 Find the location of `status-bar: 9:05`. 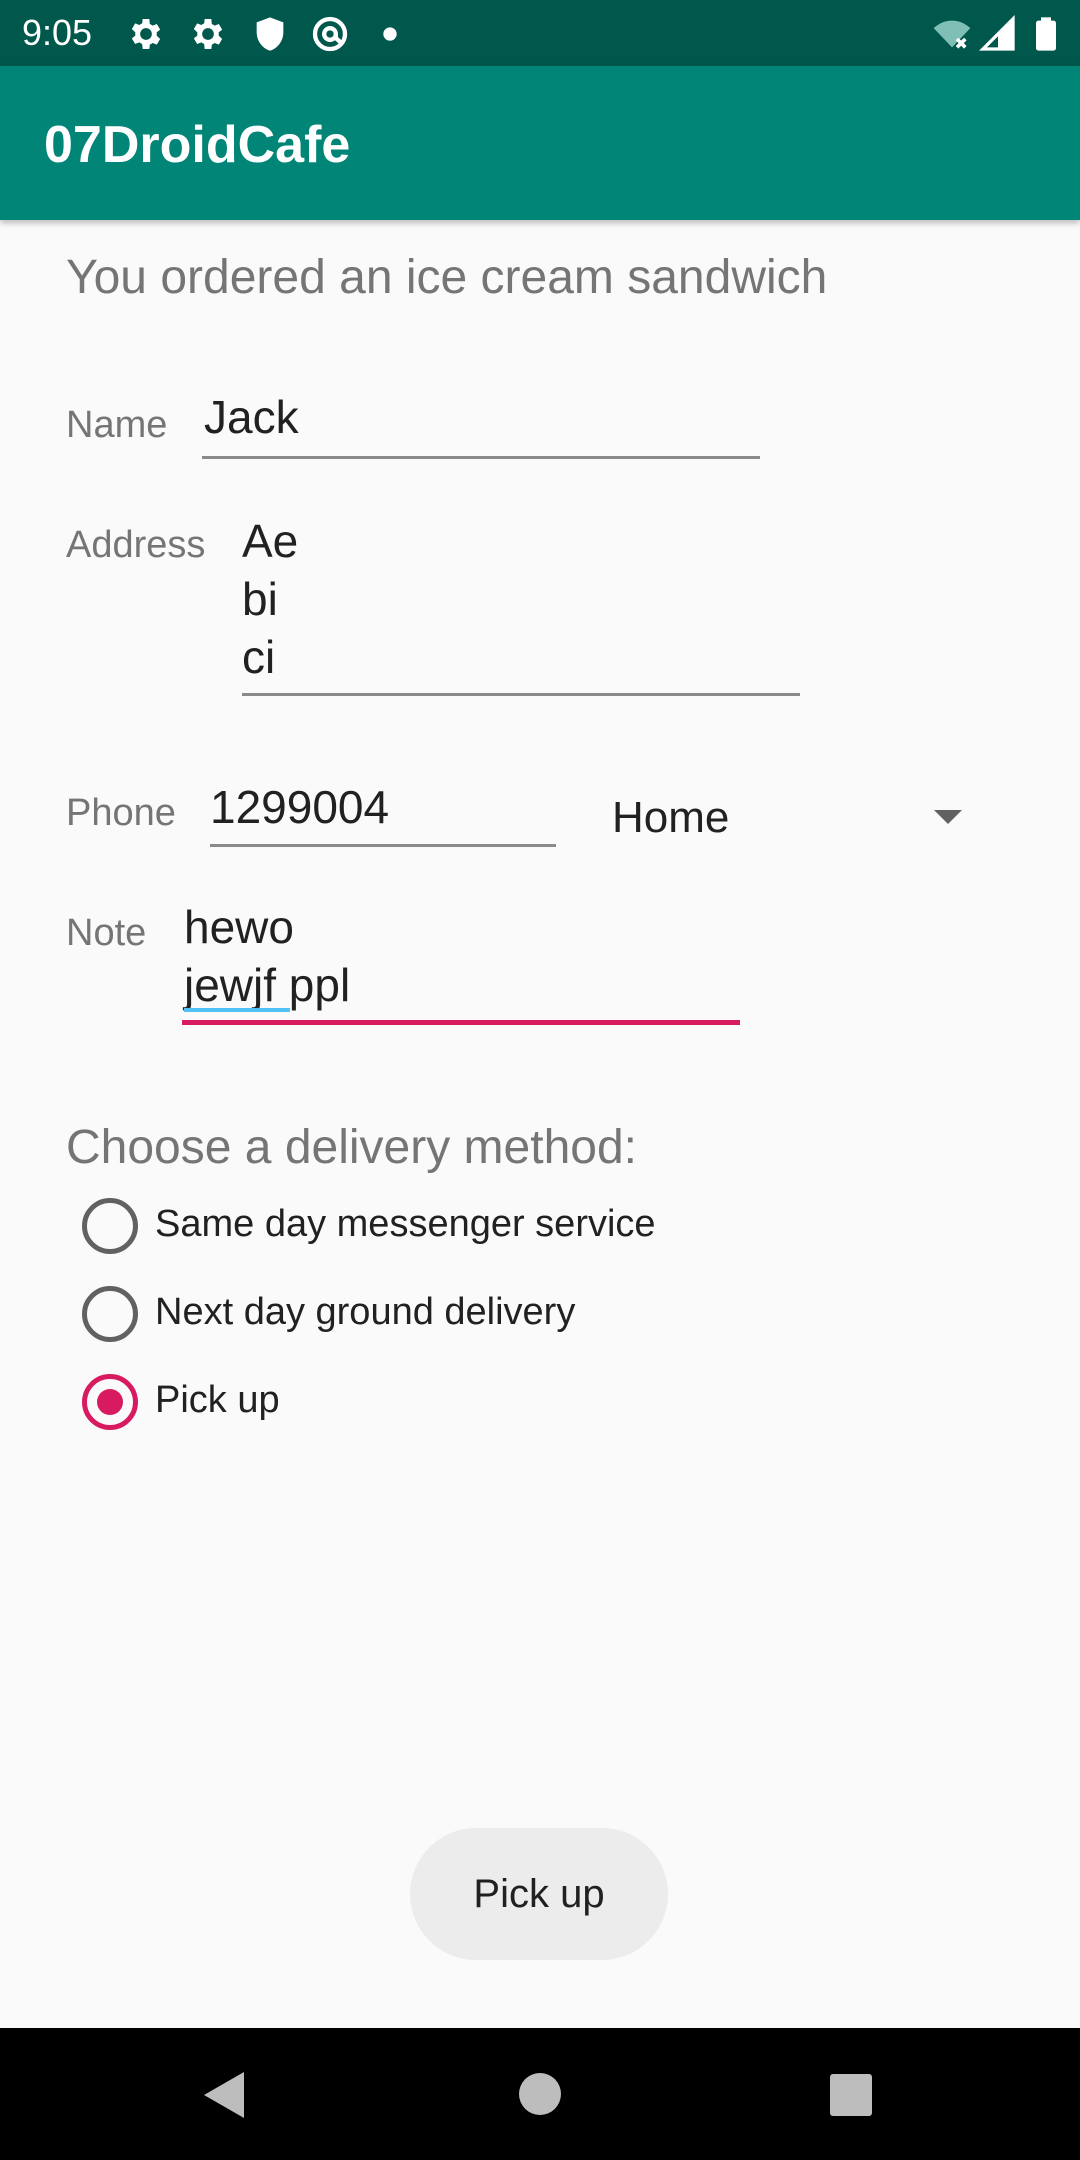

status-bar: 9:05 is located at coordinates (540, 33).